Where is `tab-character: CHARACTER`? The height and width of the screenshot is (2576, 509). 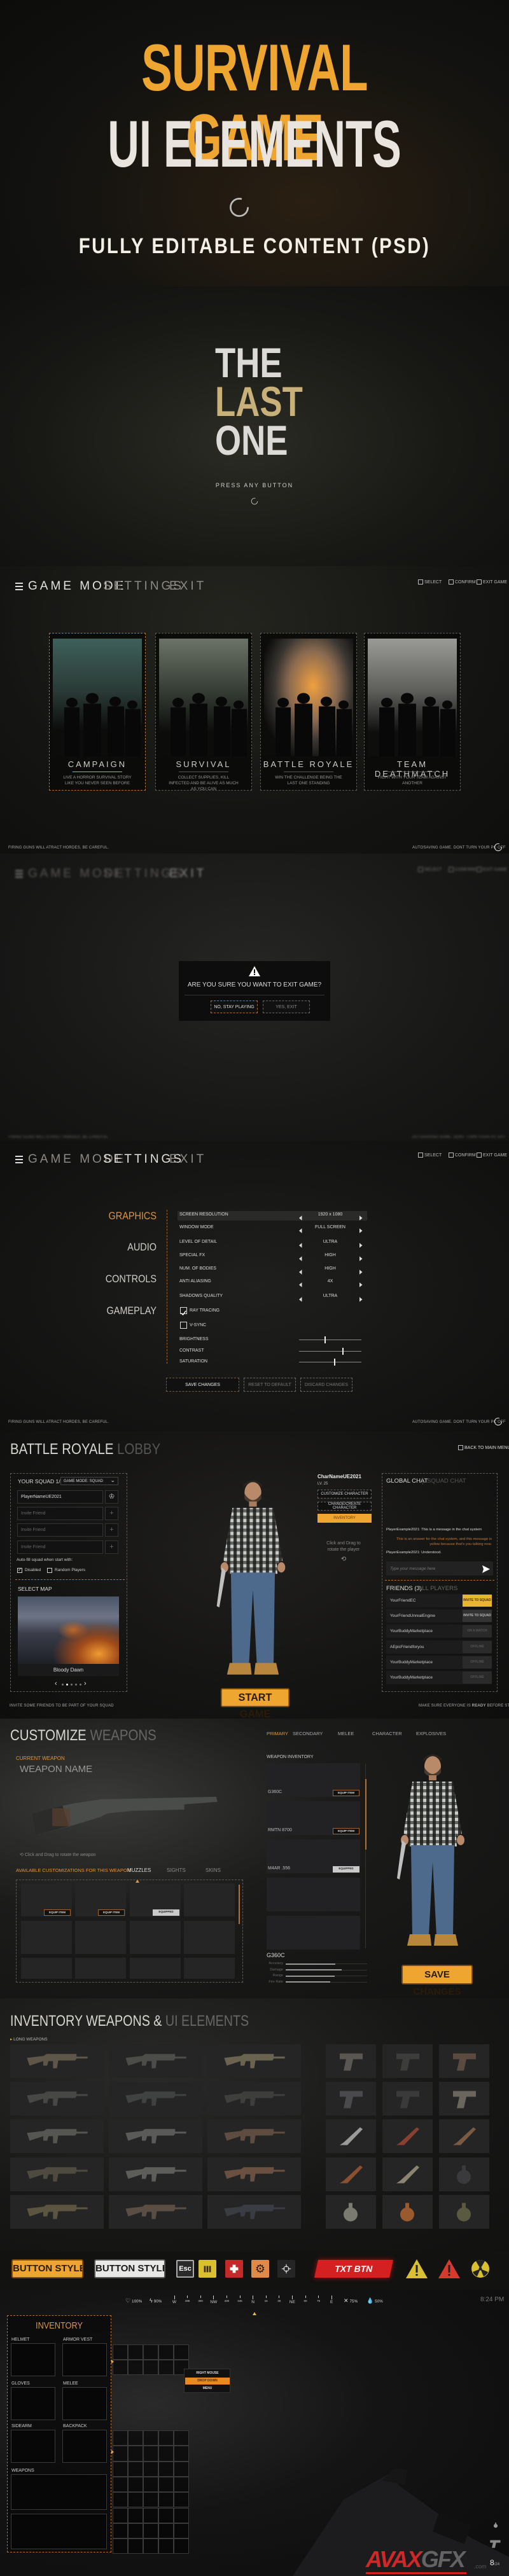 tab-character: CHARACTER is located at coordinates (387, 1733).